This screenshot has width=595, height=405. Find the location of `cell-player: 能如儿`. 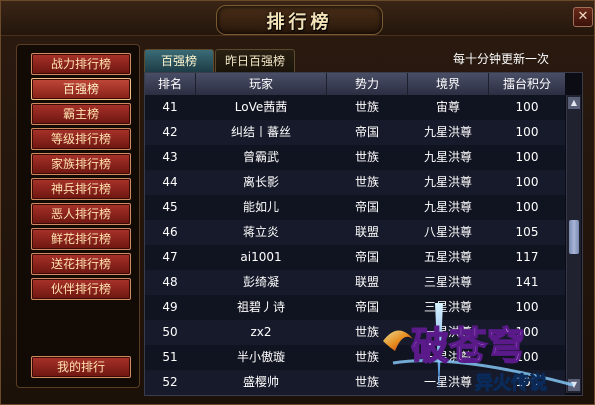

cell-player: 能如儿 is located at coordinates (260, 207).